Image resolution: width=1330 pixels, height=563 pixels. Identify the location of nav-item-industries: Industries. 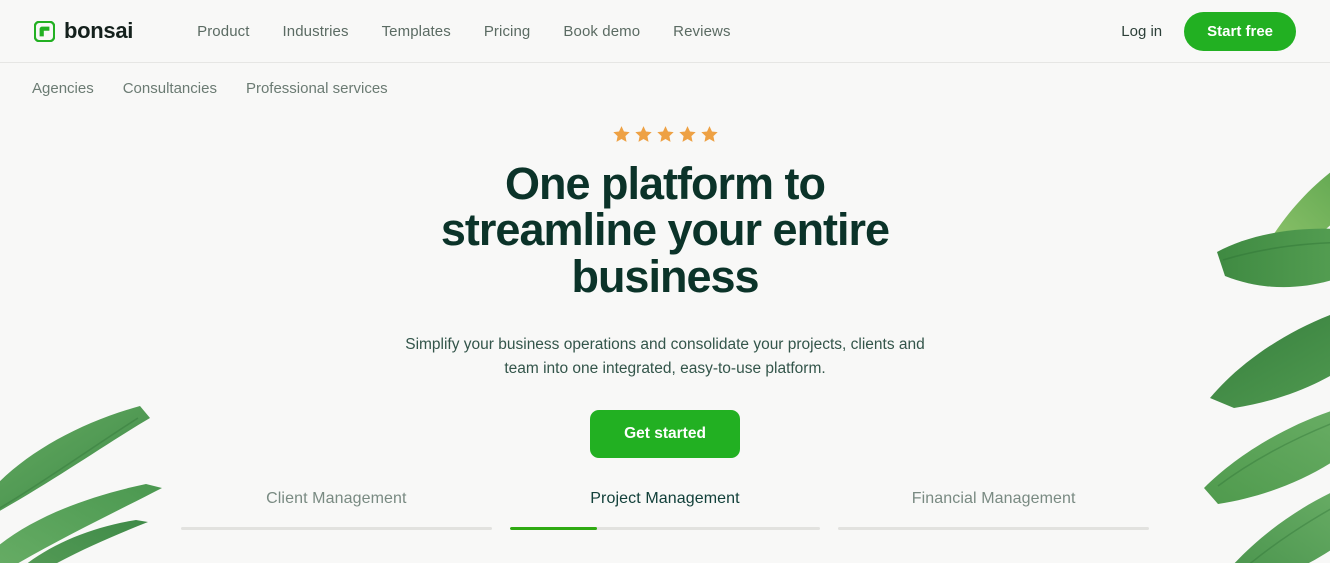
(316, 31).